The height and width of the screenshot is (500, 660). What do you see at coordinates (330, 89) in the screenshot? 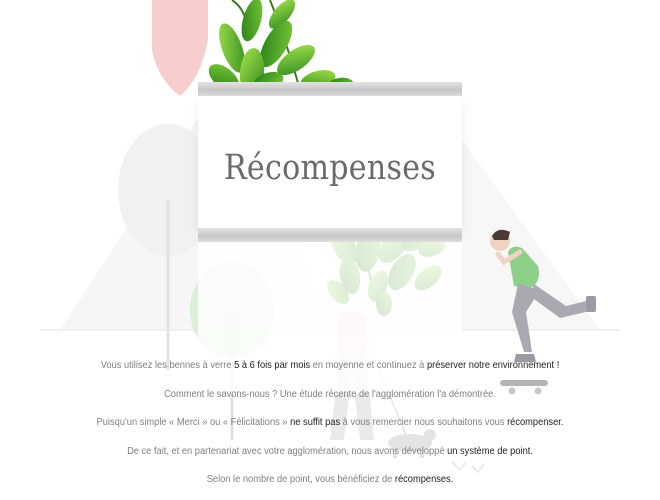
I see `banner-top-bar` at bounding box center [330, 89].